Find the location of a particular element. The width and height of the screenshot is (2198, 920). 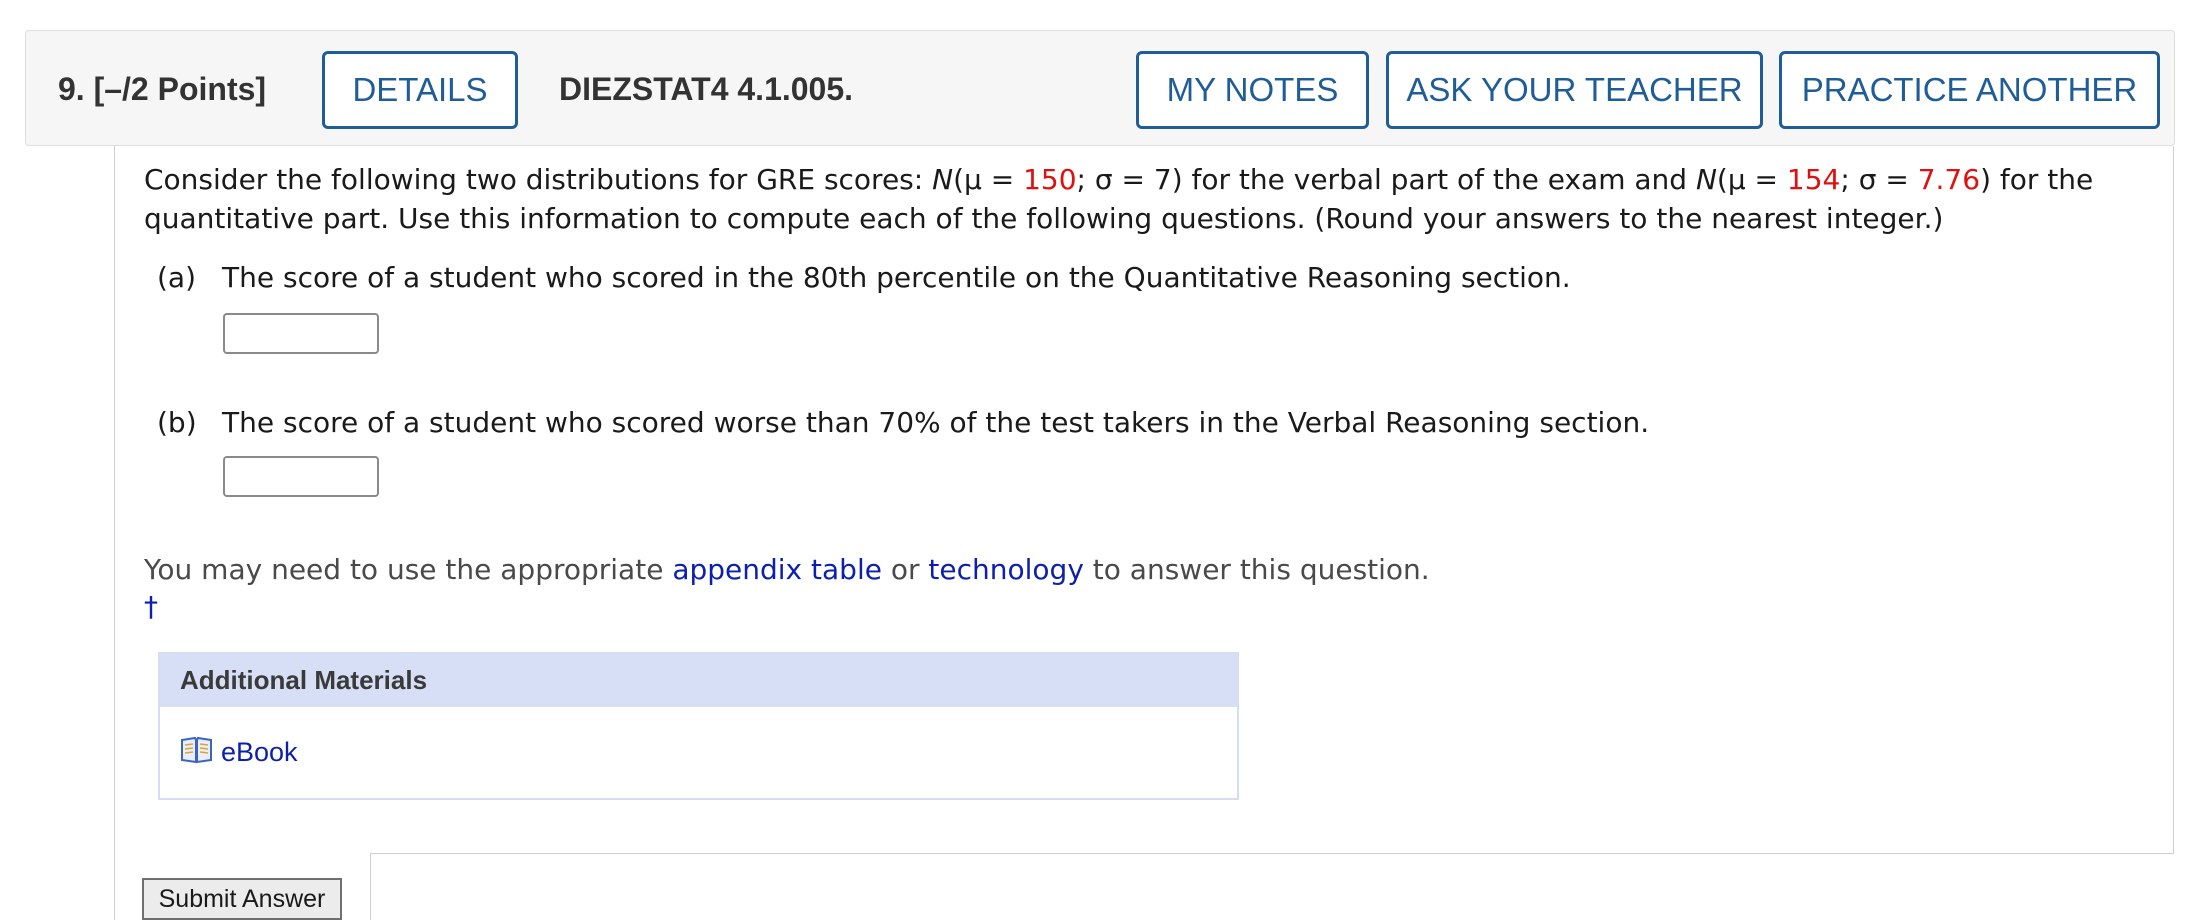

content-frame-right-border is located at coordinates (2173, 500).